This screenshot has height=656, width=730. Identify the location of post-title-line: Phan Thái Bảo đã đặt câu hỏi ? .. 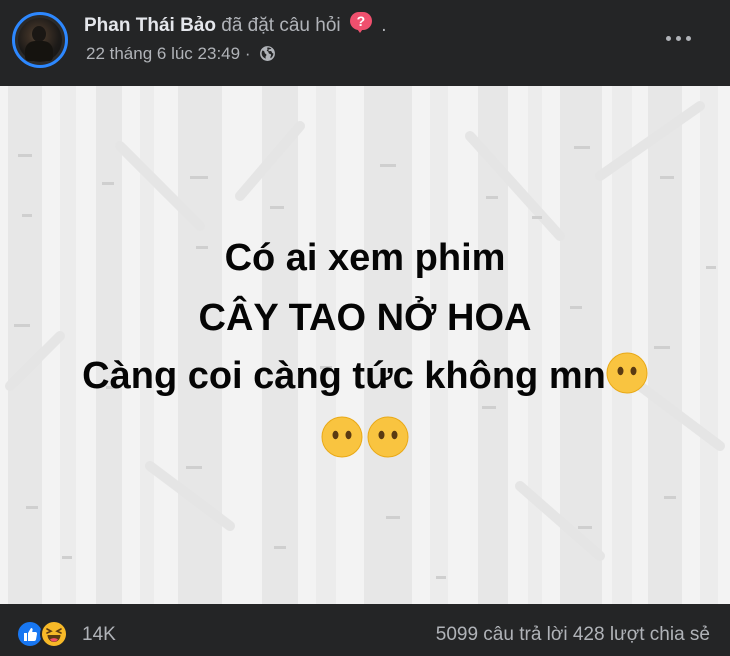
(235, 24).